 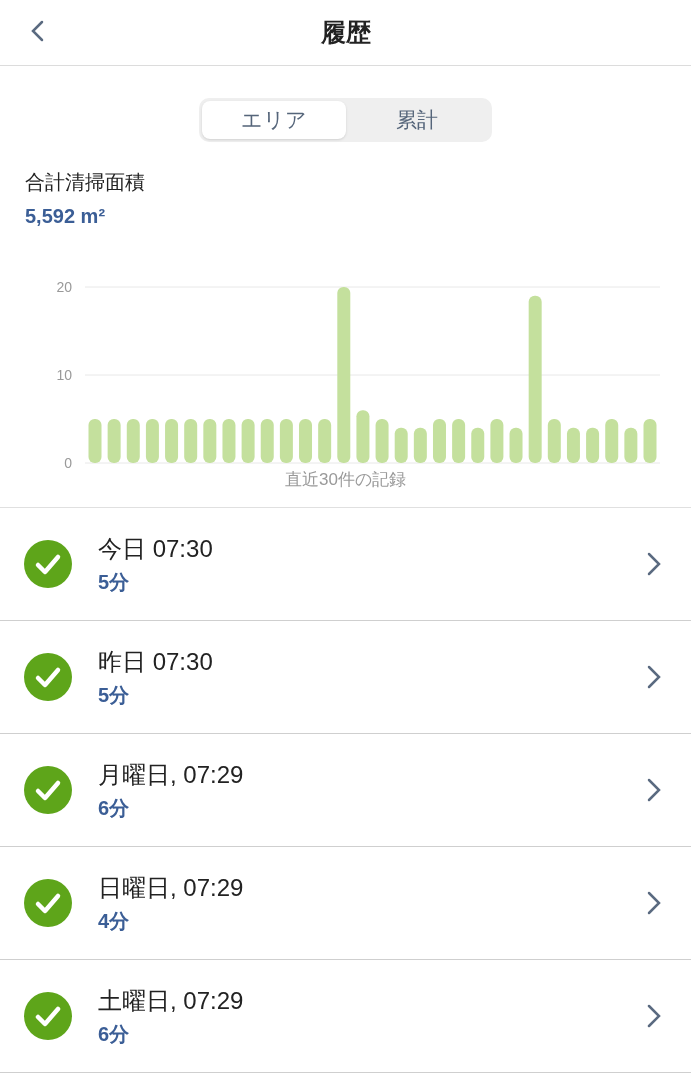 What do you see at coordinates (345, 790) in the screenshot?
I see `record-row: 月曜日, 07:29 6分` at bounding box center [345, 790].